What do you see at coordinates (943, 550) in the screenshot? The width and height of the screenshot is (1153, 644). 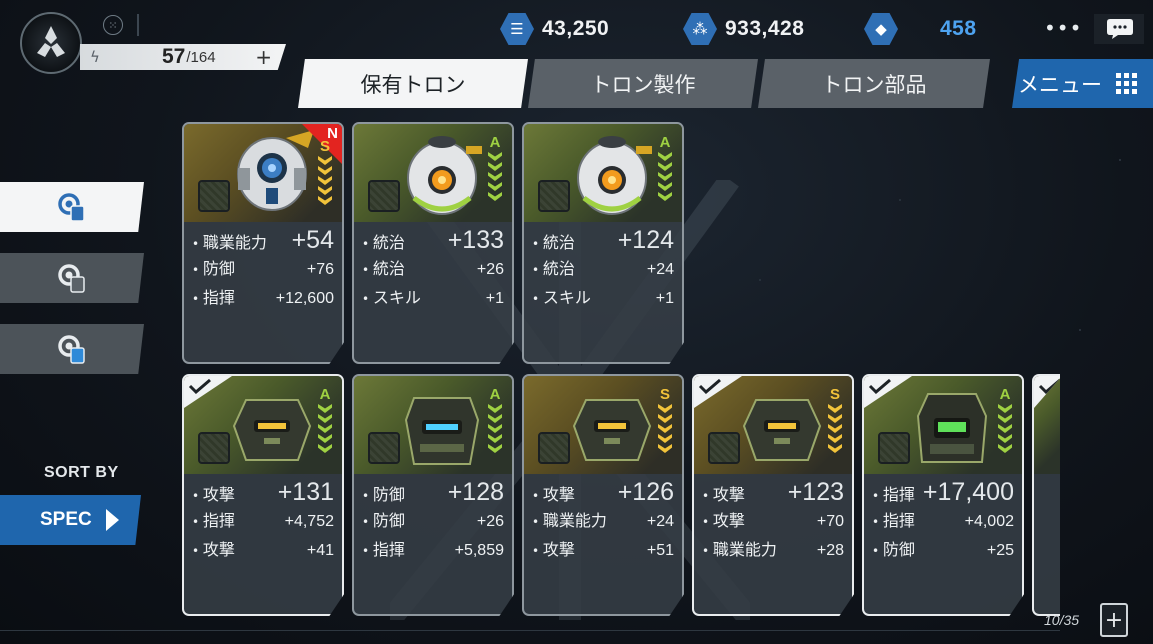 I see `stat-row: 防御+25` at bounding box center [943, 550].